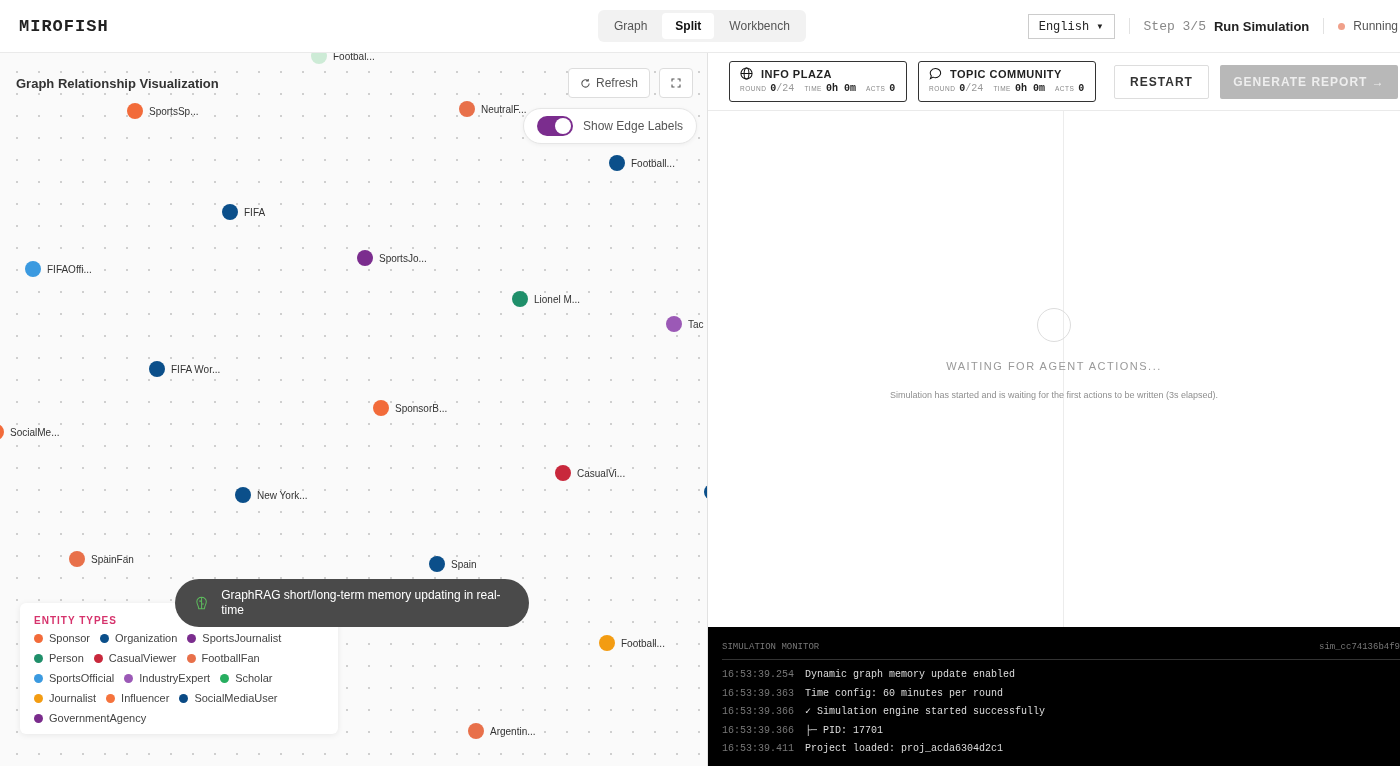 The height and width of the screenshot is (766, 1400). What do you see at coordinates (117, 83) in the screenshot?
I see `panel-title: Graph Relationship Visualization` at bounding box center [117, 83].